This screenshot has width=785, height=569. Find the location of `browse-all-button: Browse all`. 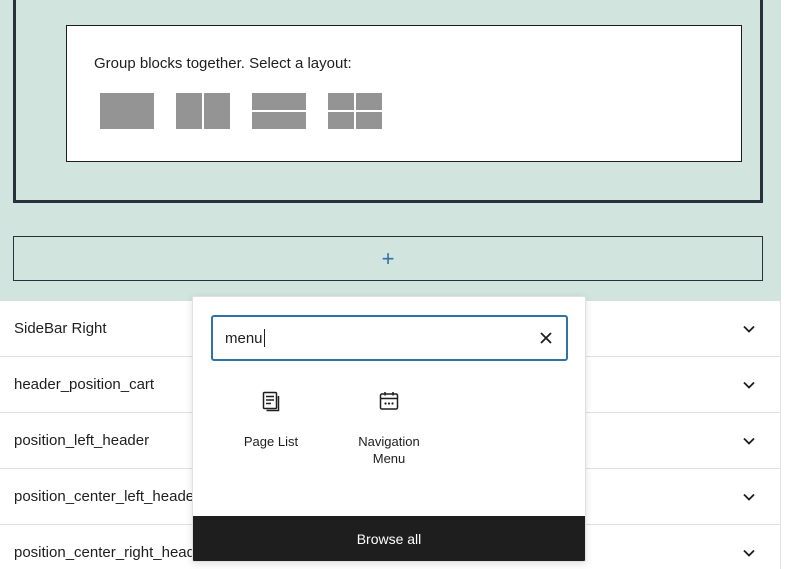

browse-all-button: Browse all is located at coordinates (389, 538).